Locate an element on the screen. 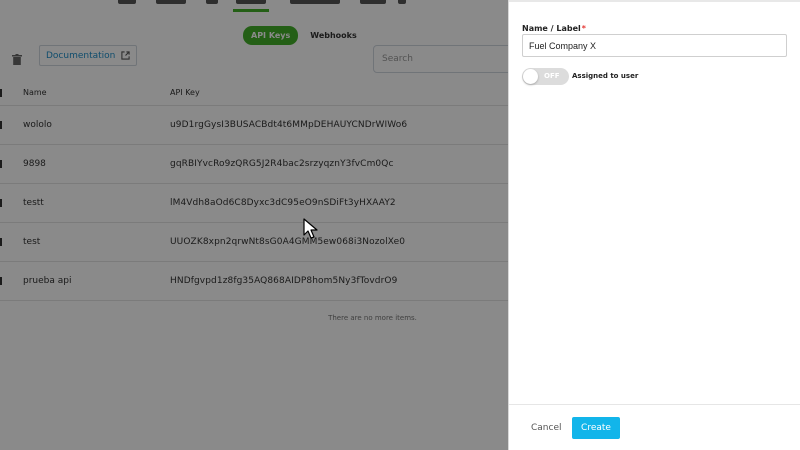  drawer-footer: Cancel Create is located at coordinates (654, 427).